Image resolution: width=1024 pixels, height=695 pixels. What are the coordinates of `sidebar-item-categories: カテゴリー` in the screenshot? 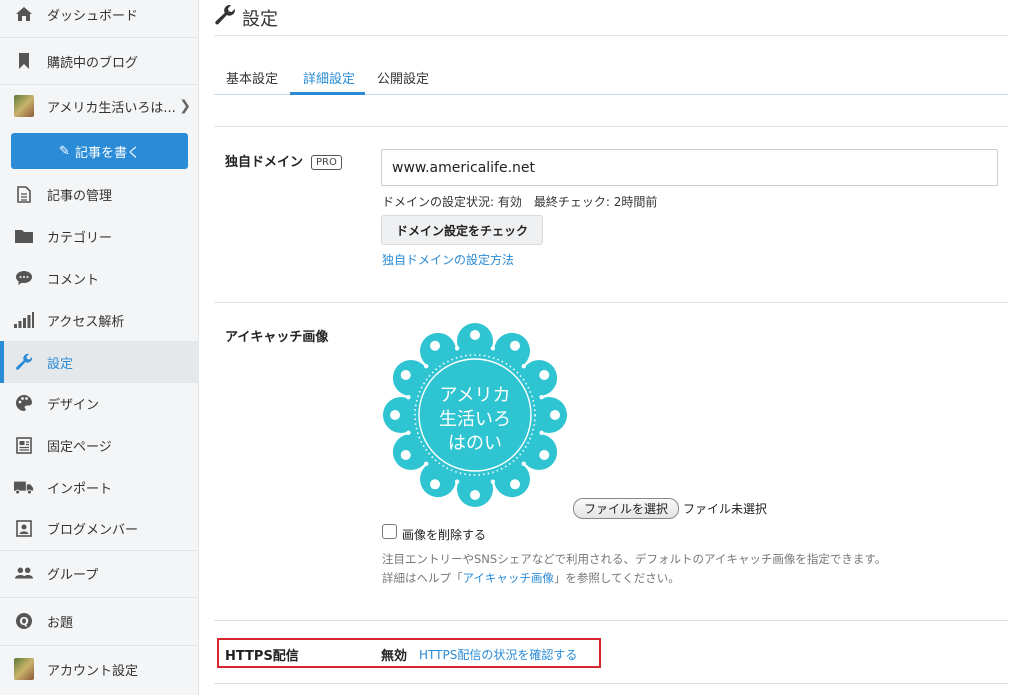 It's located at (99, 236).